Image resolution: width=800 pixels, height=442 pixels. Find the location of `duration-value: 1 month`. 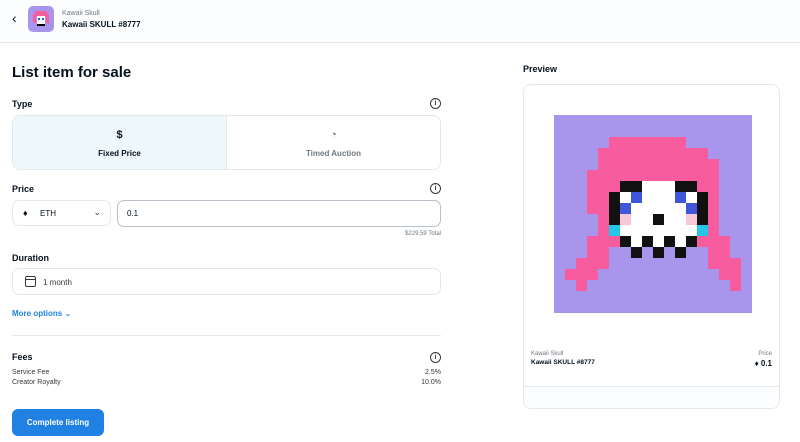

duration-value: 1 month is located at coordinates (57, 282).